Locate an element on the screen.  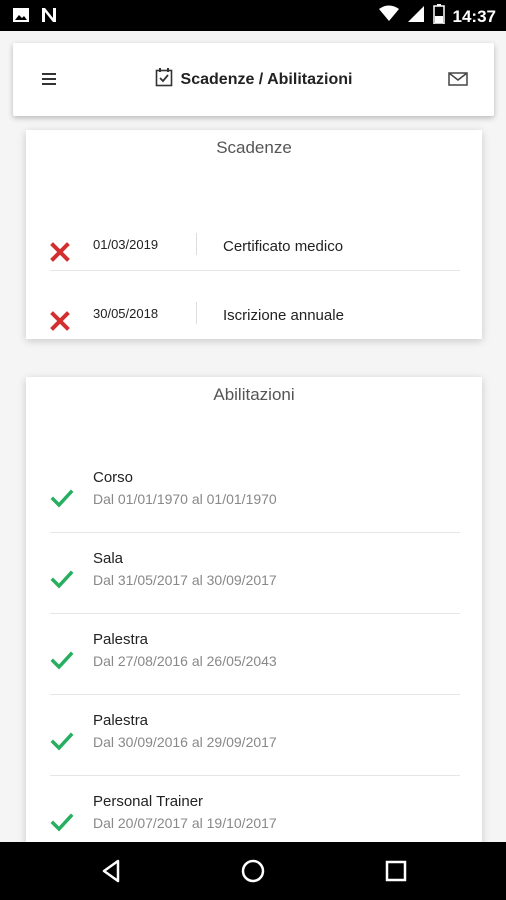
scadenze-title: Scadenze is located at coordinates (254, 147).